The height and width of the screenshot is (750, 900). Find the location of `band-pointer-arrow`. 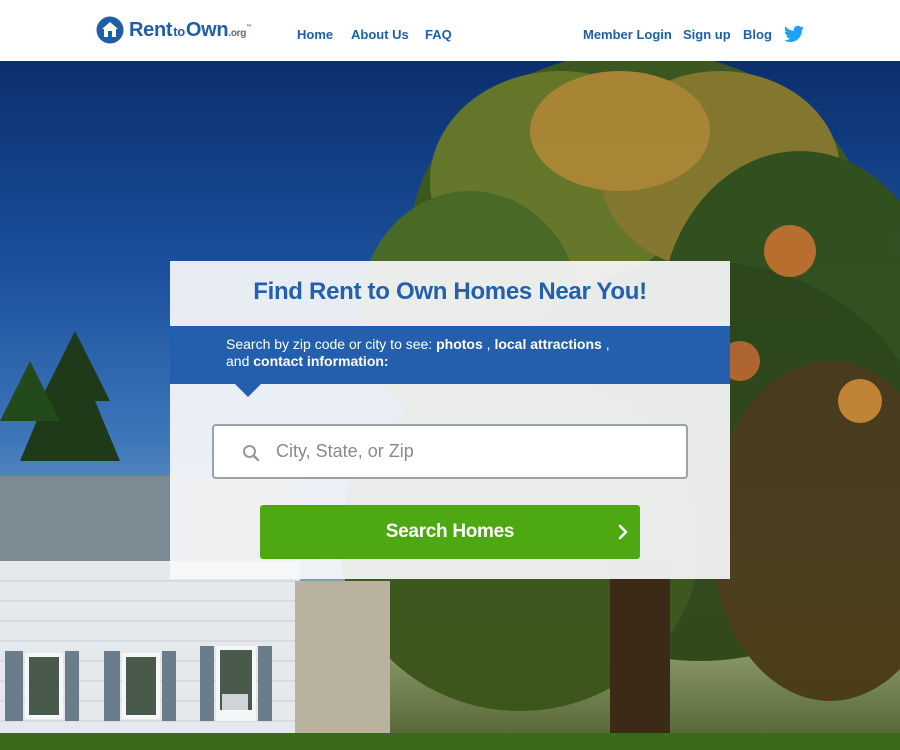

band-pointer-arrow is located at coordinates (248, 390).